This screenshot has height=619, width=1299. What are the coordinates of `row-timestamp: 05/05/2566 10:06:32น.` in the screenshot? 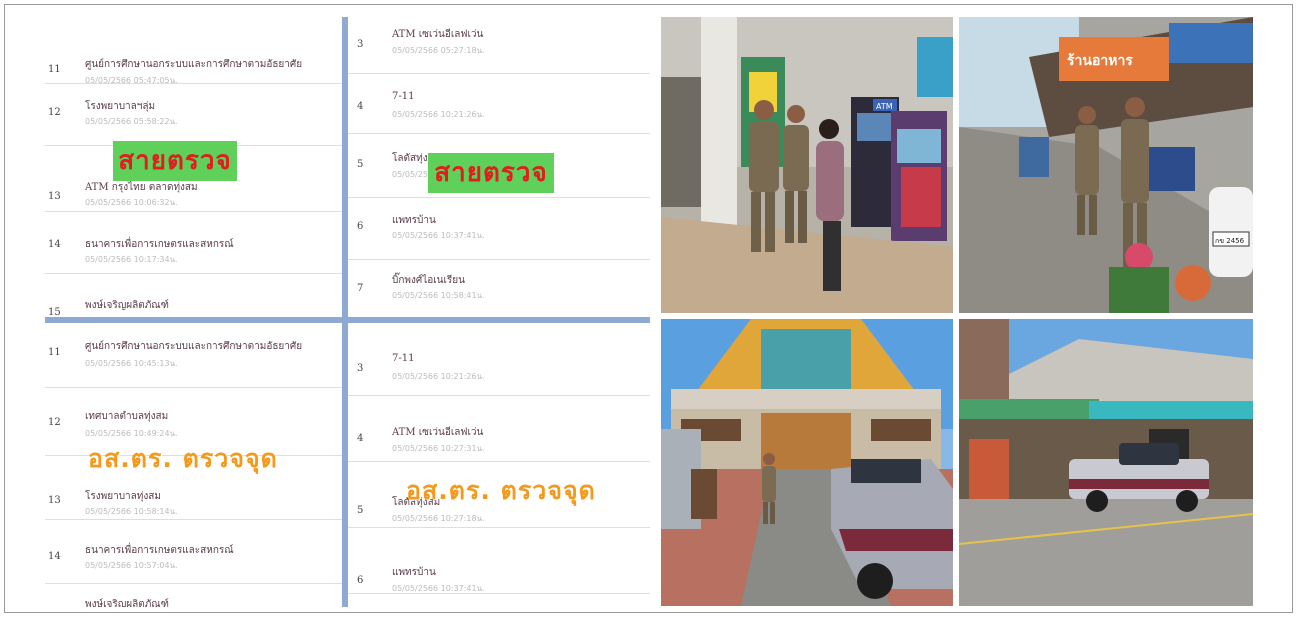 It's located at (131, 202).